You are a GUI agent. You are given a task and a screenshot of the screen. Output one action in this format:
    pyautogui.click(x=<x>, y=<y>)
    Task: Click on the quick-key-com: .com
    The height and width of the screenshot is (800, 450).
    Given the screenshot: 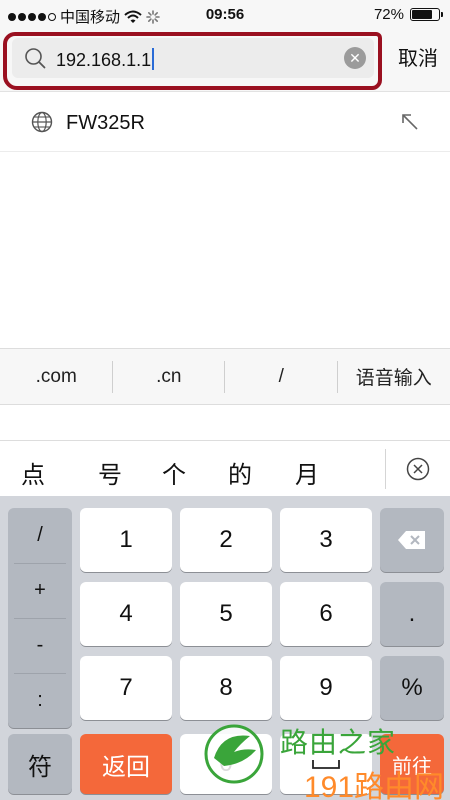 What is the action you would take?
    pyautogui.click(x=56, y=376)
    